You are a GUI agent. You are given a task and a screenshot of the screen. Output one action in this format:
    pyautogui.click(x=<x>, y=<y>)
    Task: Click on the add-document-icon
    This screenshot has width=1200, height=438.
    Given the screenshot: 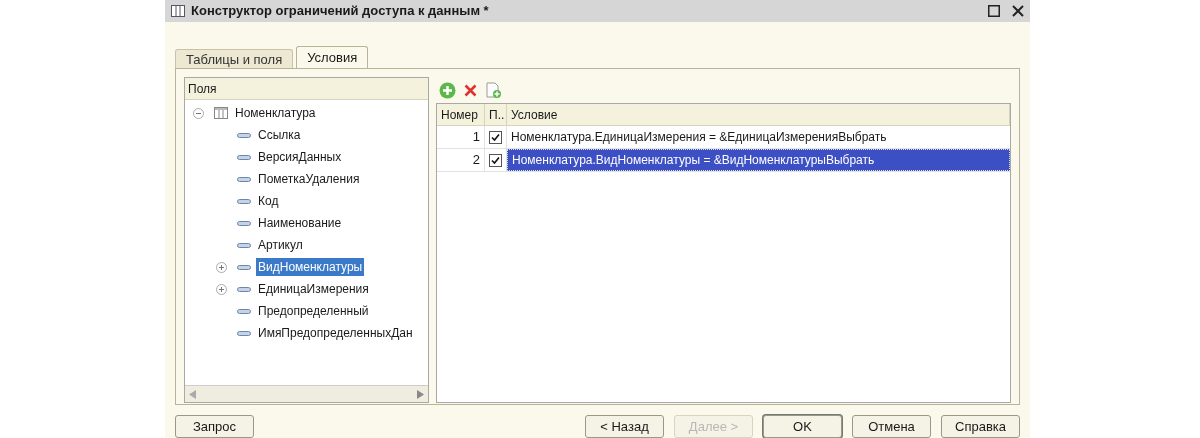 What is the action you would take?
    pyautogui.click(x=493, y=90)
    